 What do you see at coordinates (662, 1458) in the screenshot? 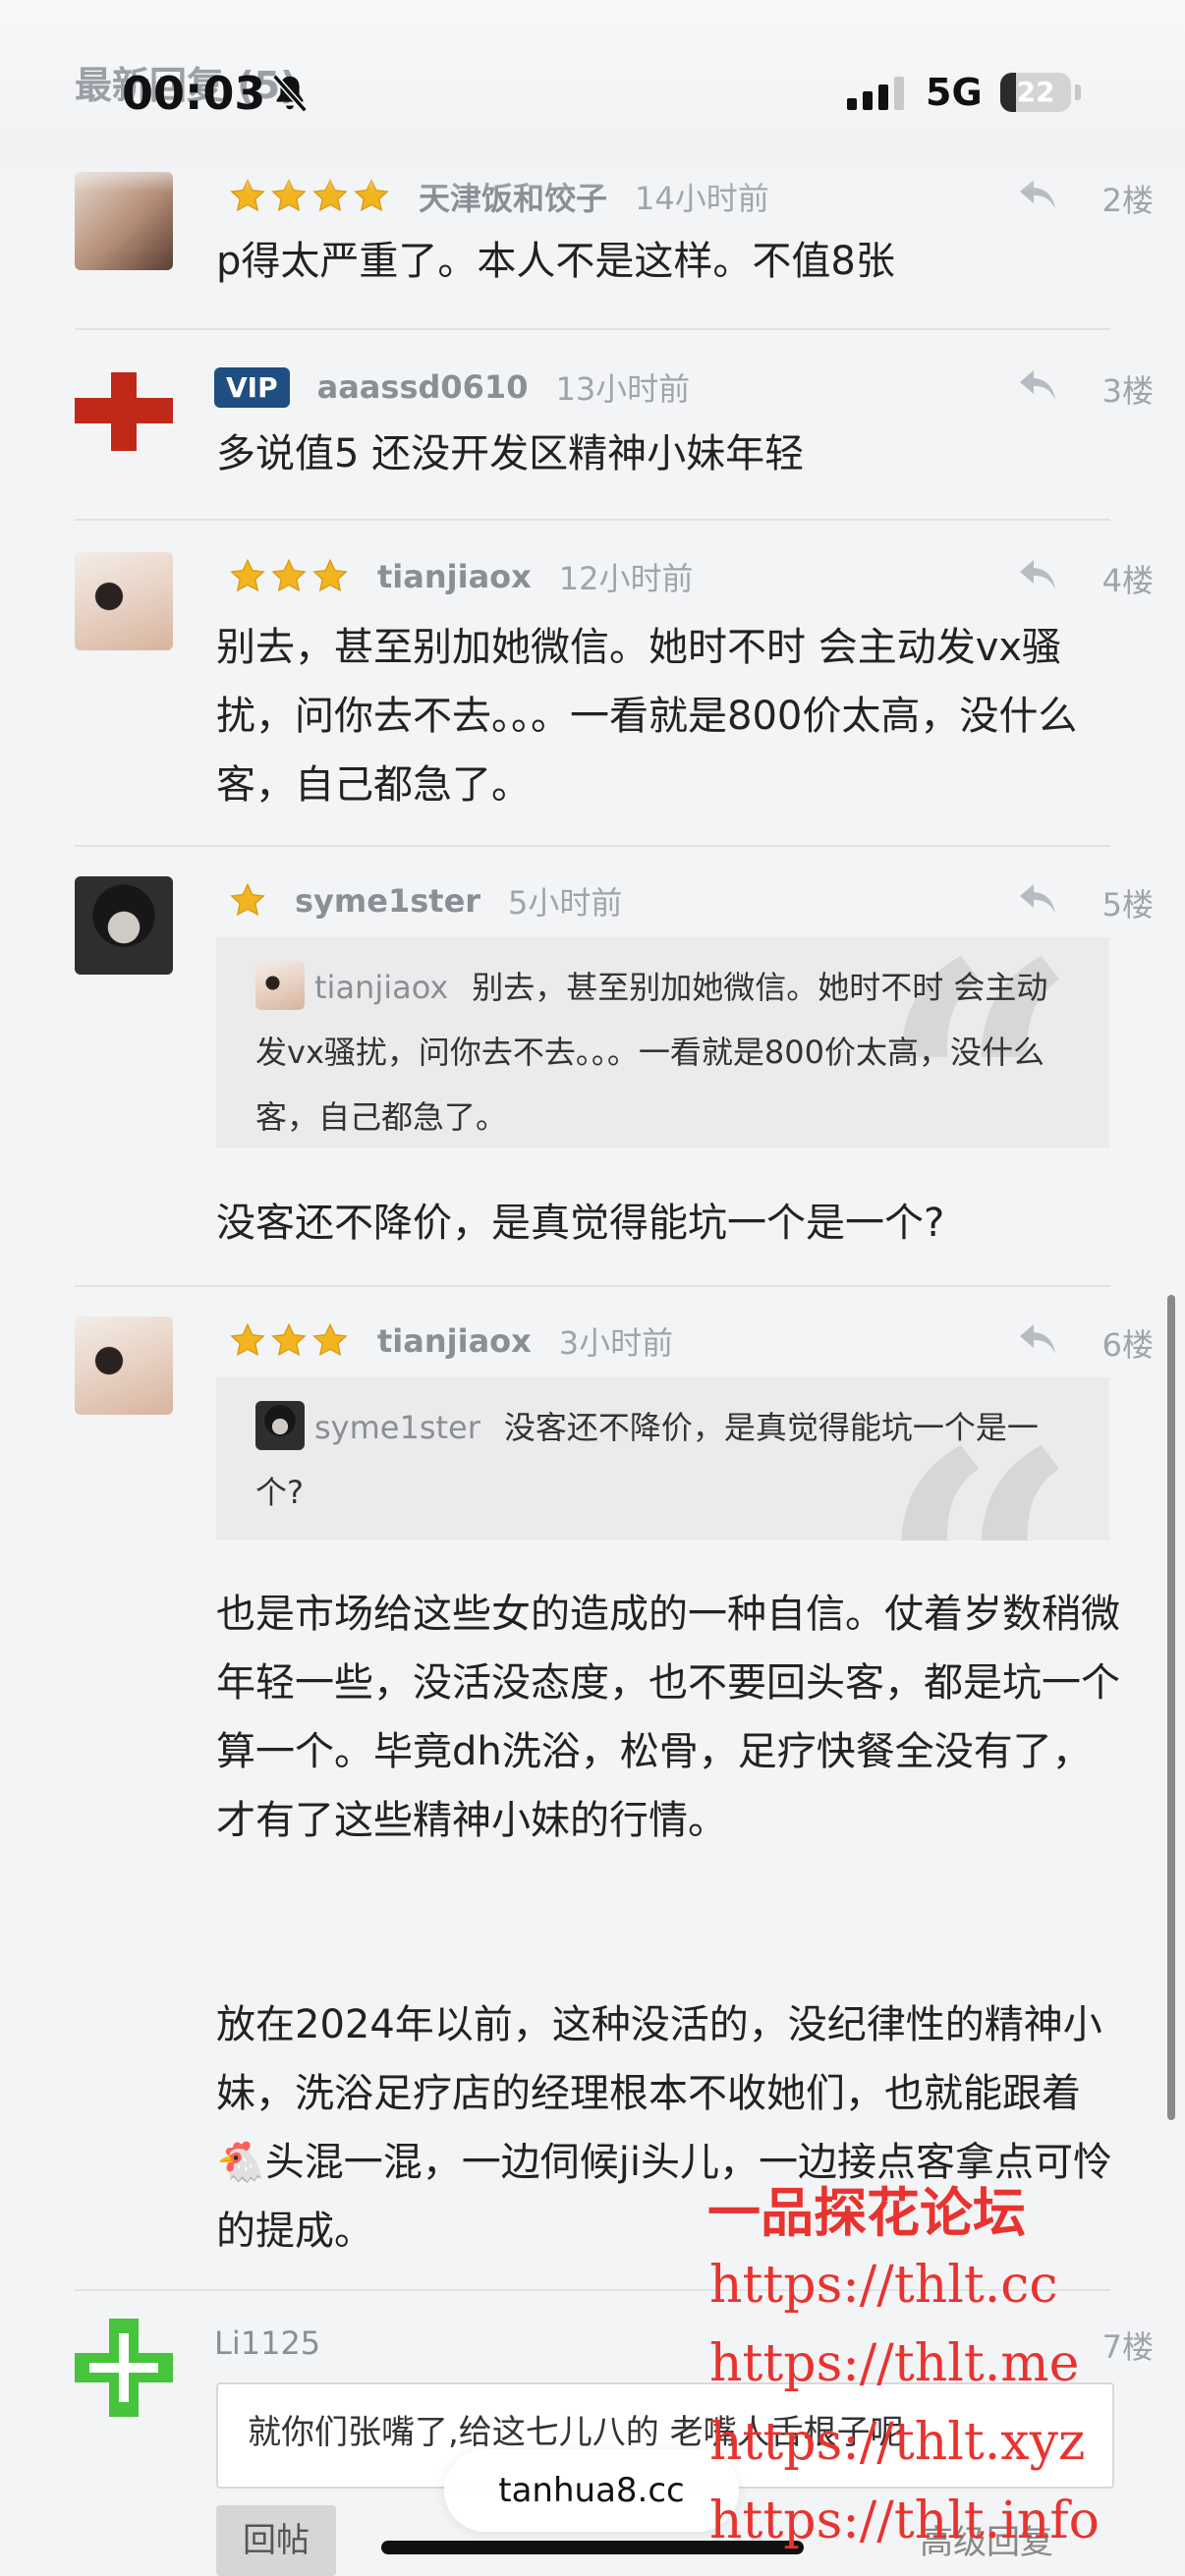
I see `quoted-reply: “ syme1ster没客还不降价，是真觉得能坑一个是一个?` at bounding box center [662, 1458].